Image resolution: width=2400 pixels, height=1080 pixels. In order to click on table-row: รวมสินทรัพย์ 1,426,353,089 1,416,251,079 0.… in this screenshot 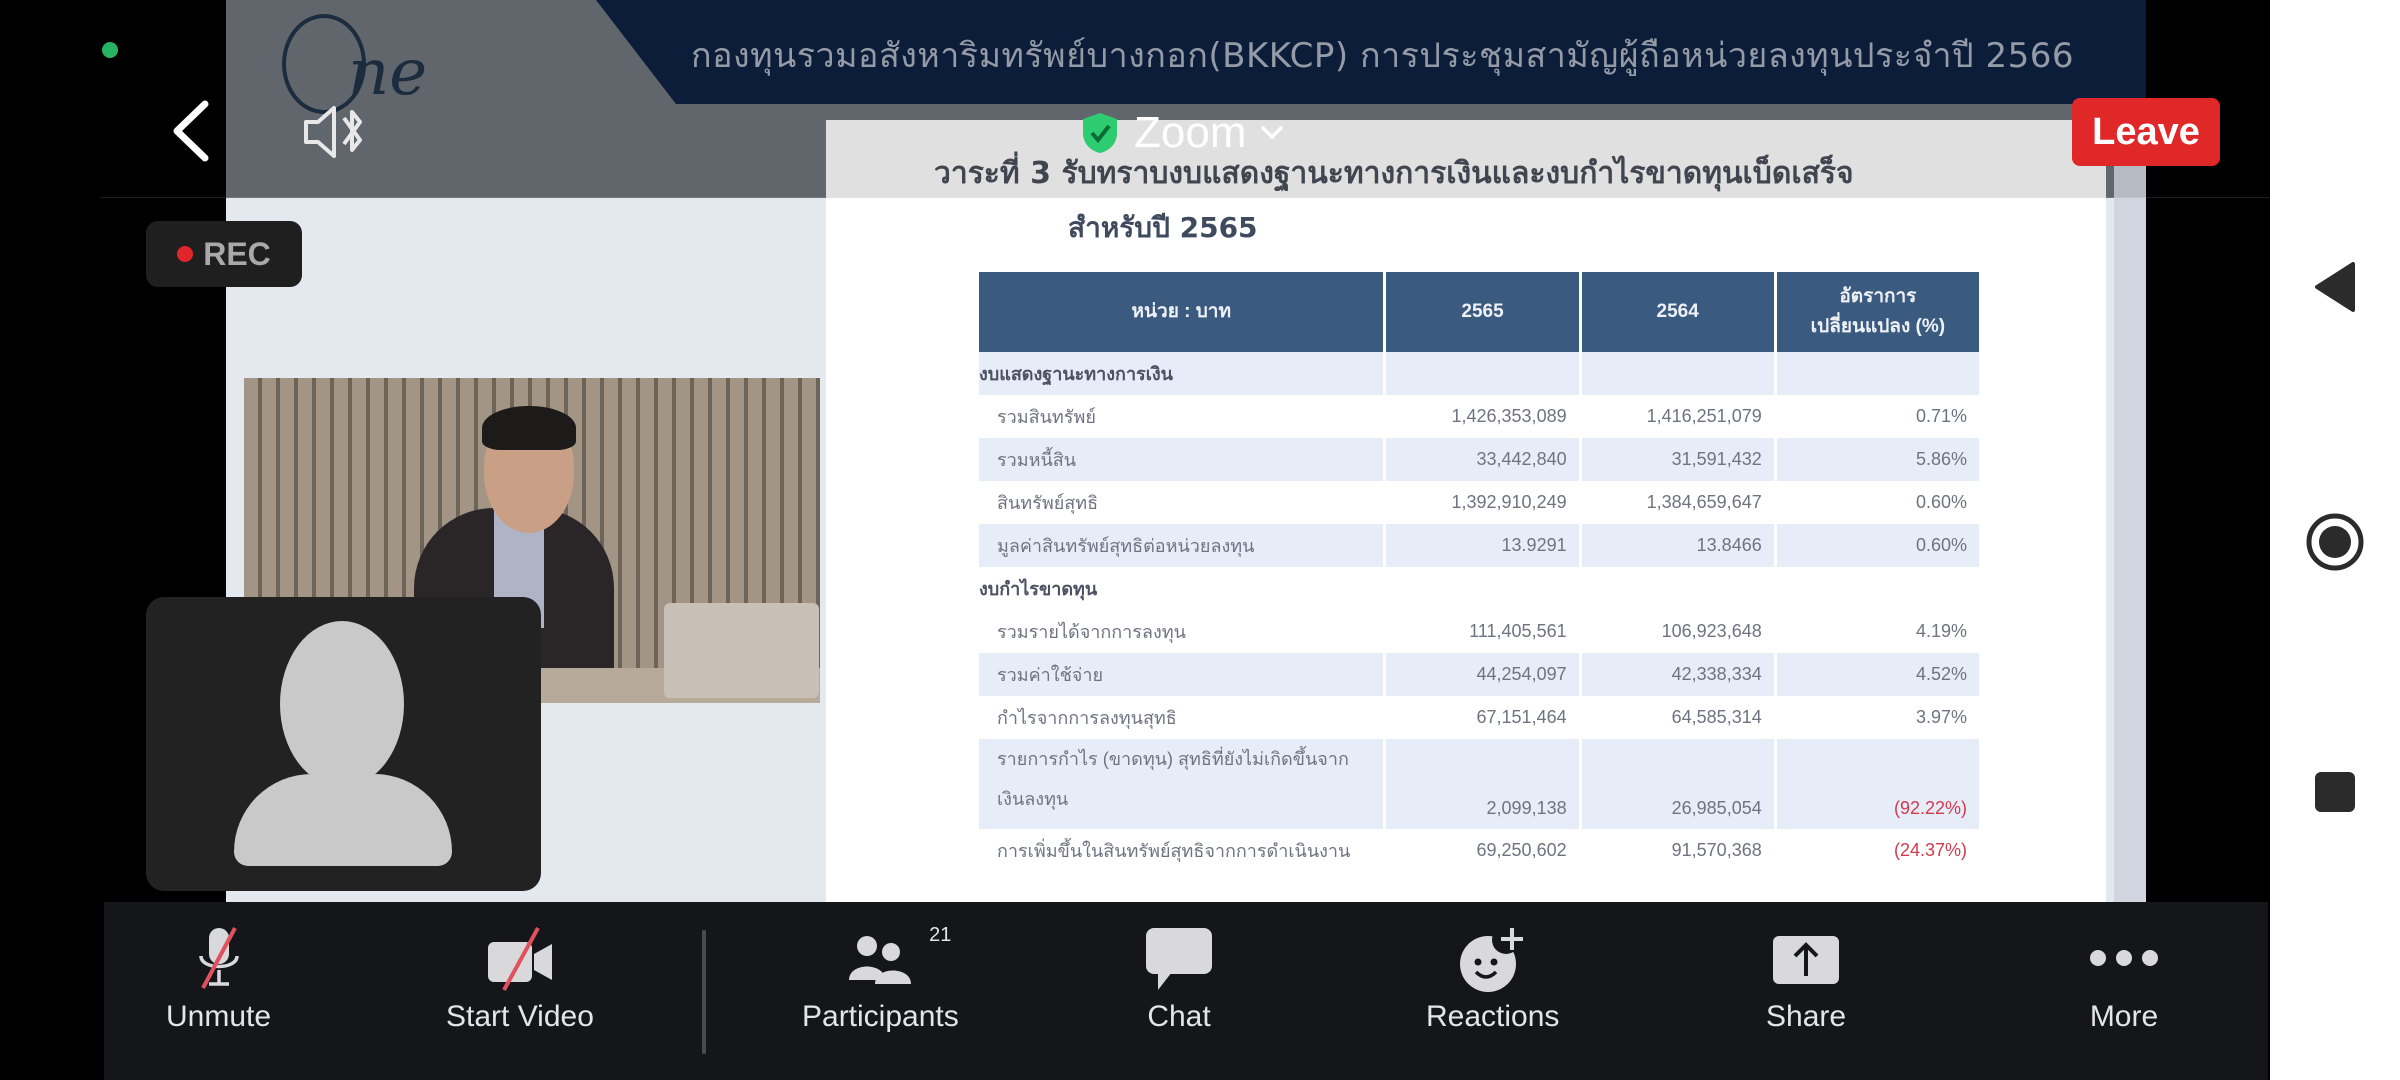, I will do `click(1479, 416)`.